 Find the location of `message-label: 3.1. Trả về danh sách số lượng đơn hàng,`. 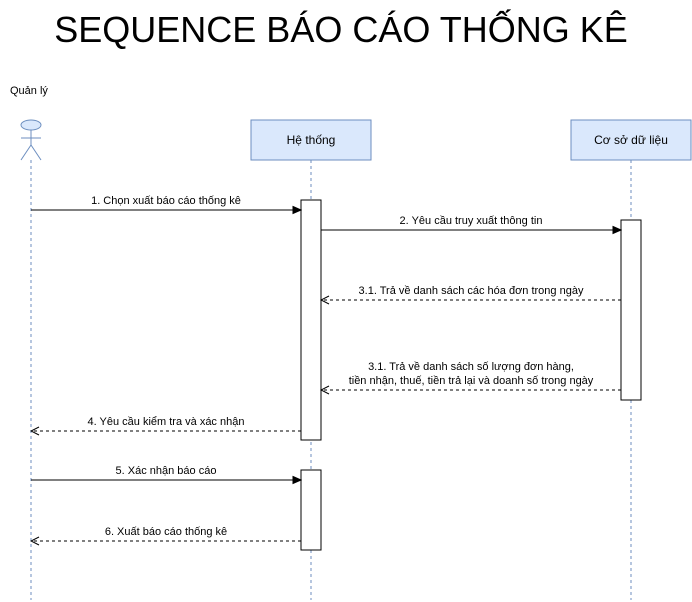

message-label: 3.1. Trả về danh sách số lượng đơn hàng, is located at coordinates (471, 367).